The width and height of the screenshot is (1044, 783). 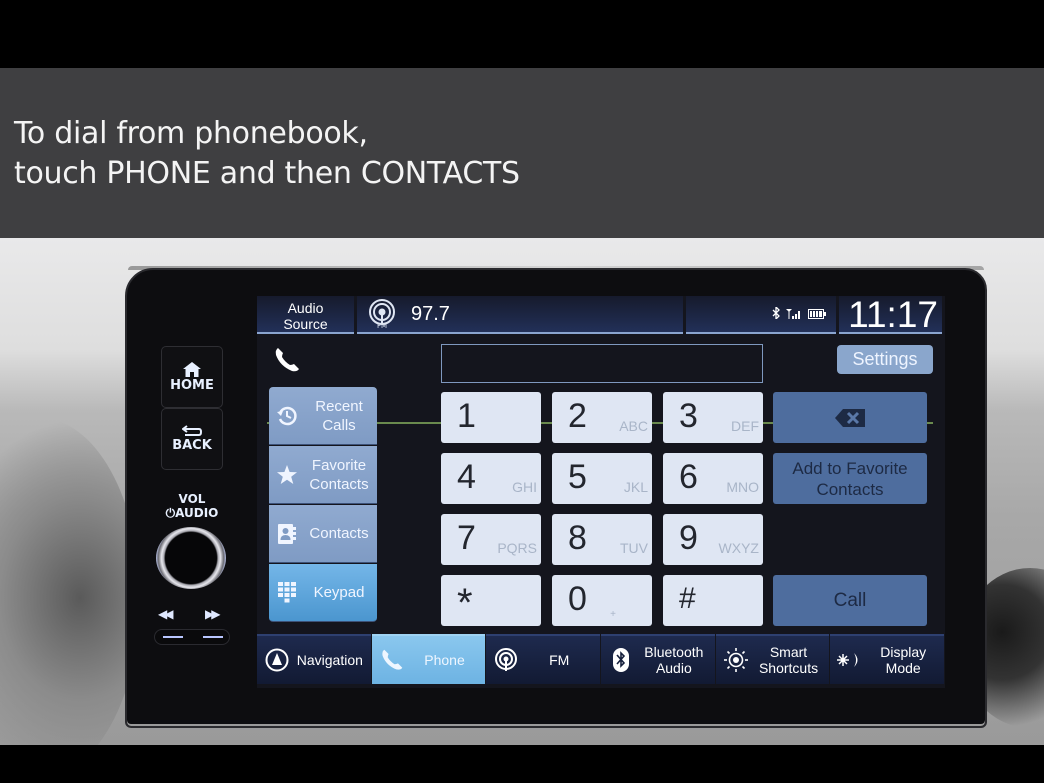 I want to click on volume-knob, so click(x=191, y=558).